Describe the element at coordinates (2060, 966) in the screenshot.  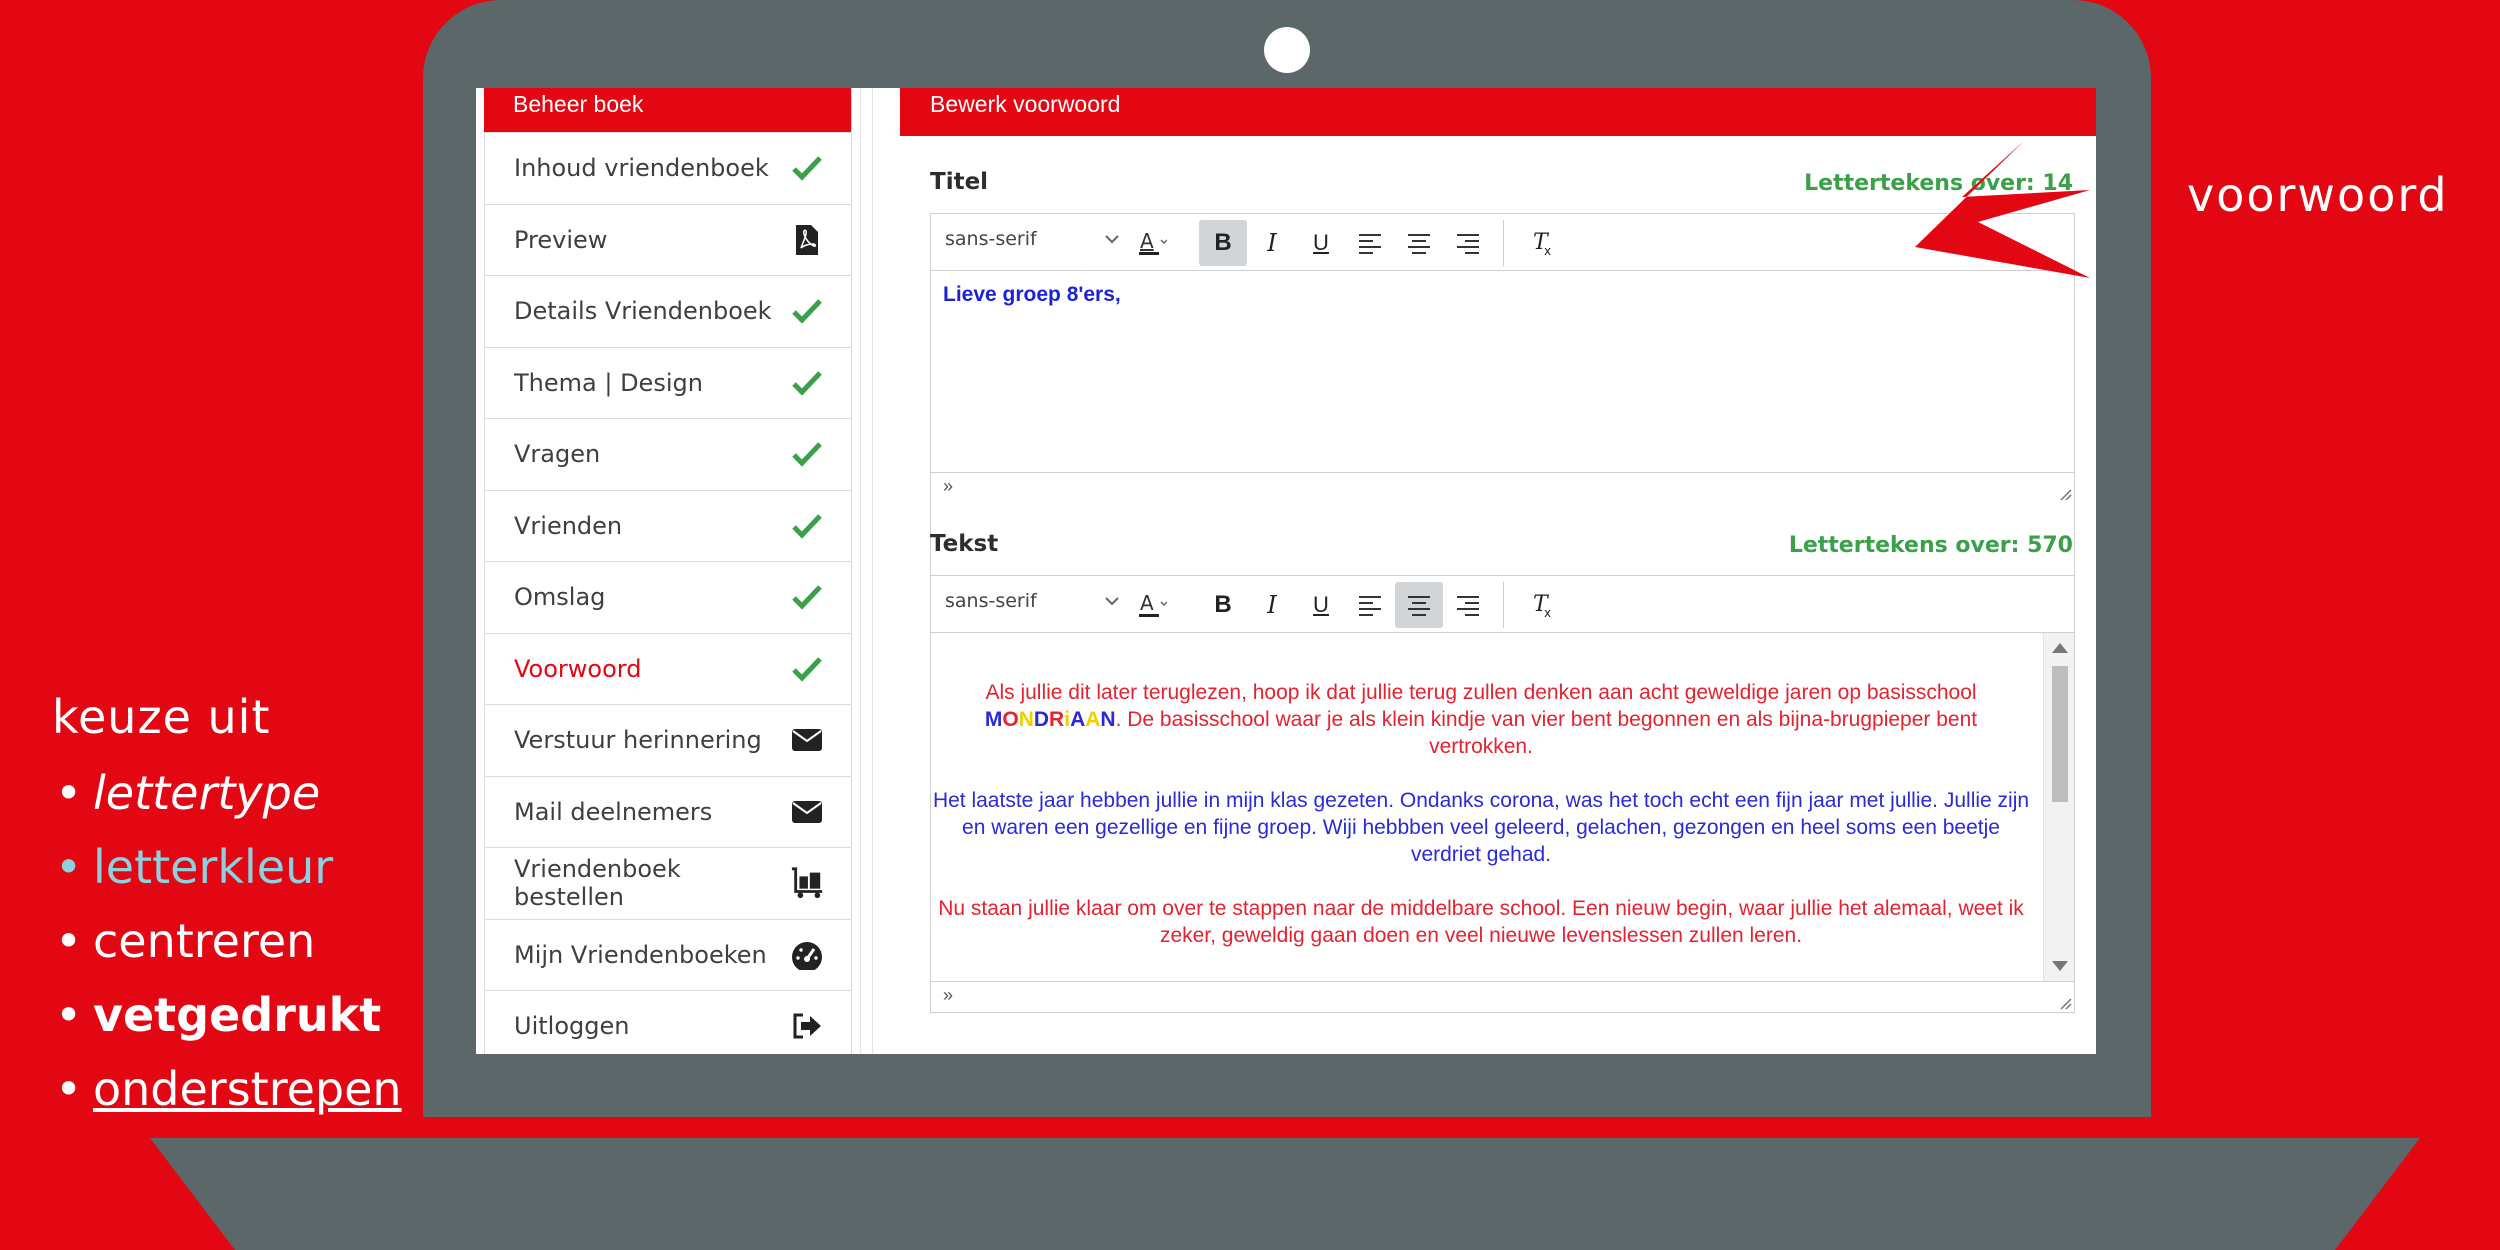
I see `scroll-down-icon` at that location.